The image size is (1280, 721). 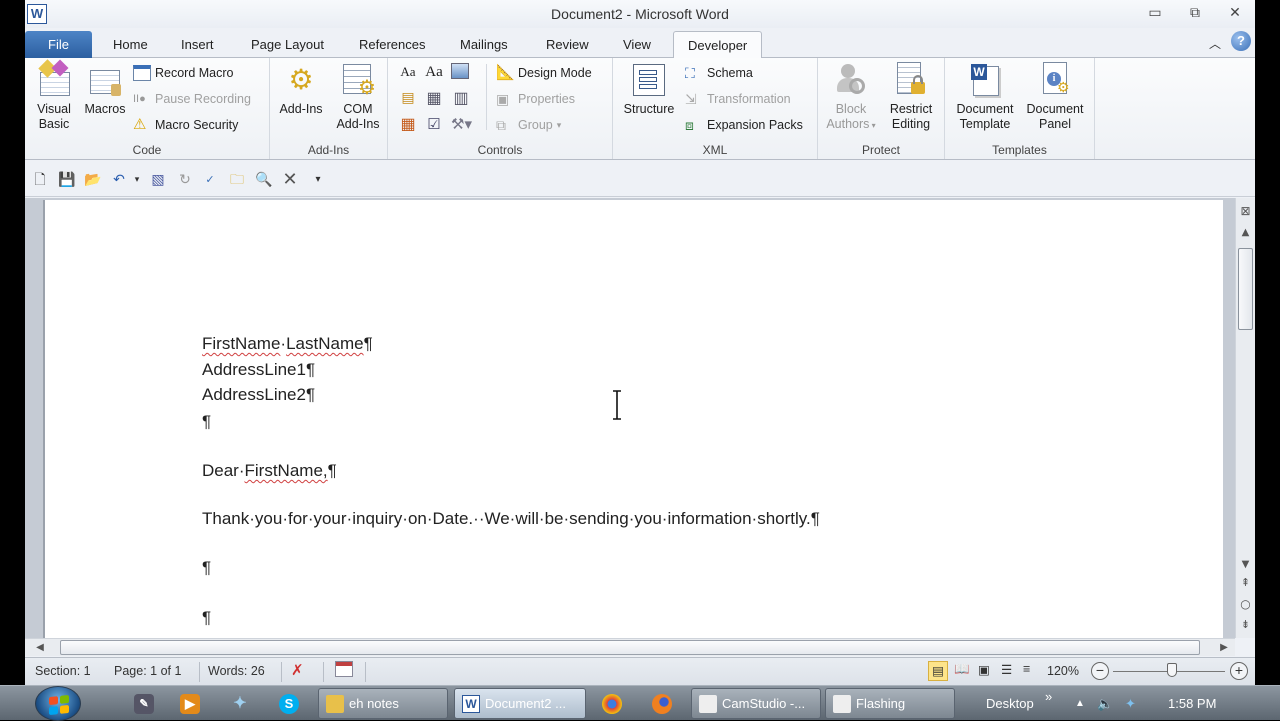 What do you see at coordinates (1224, 648) in the screenshot?
I see `scroll-right-arrow: ▶` at bounding box center [1224, 648].